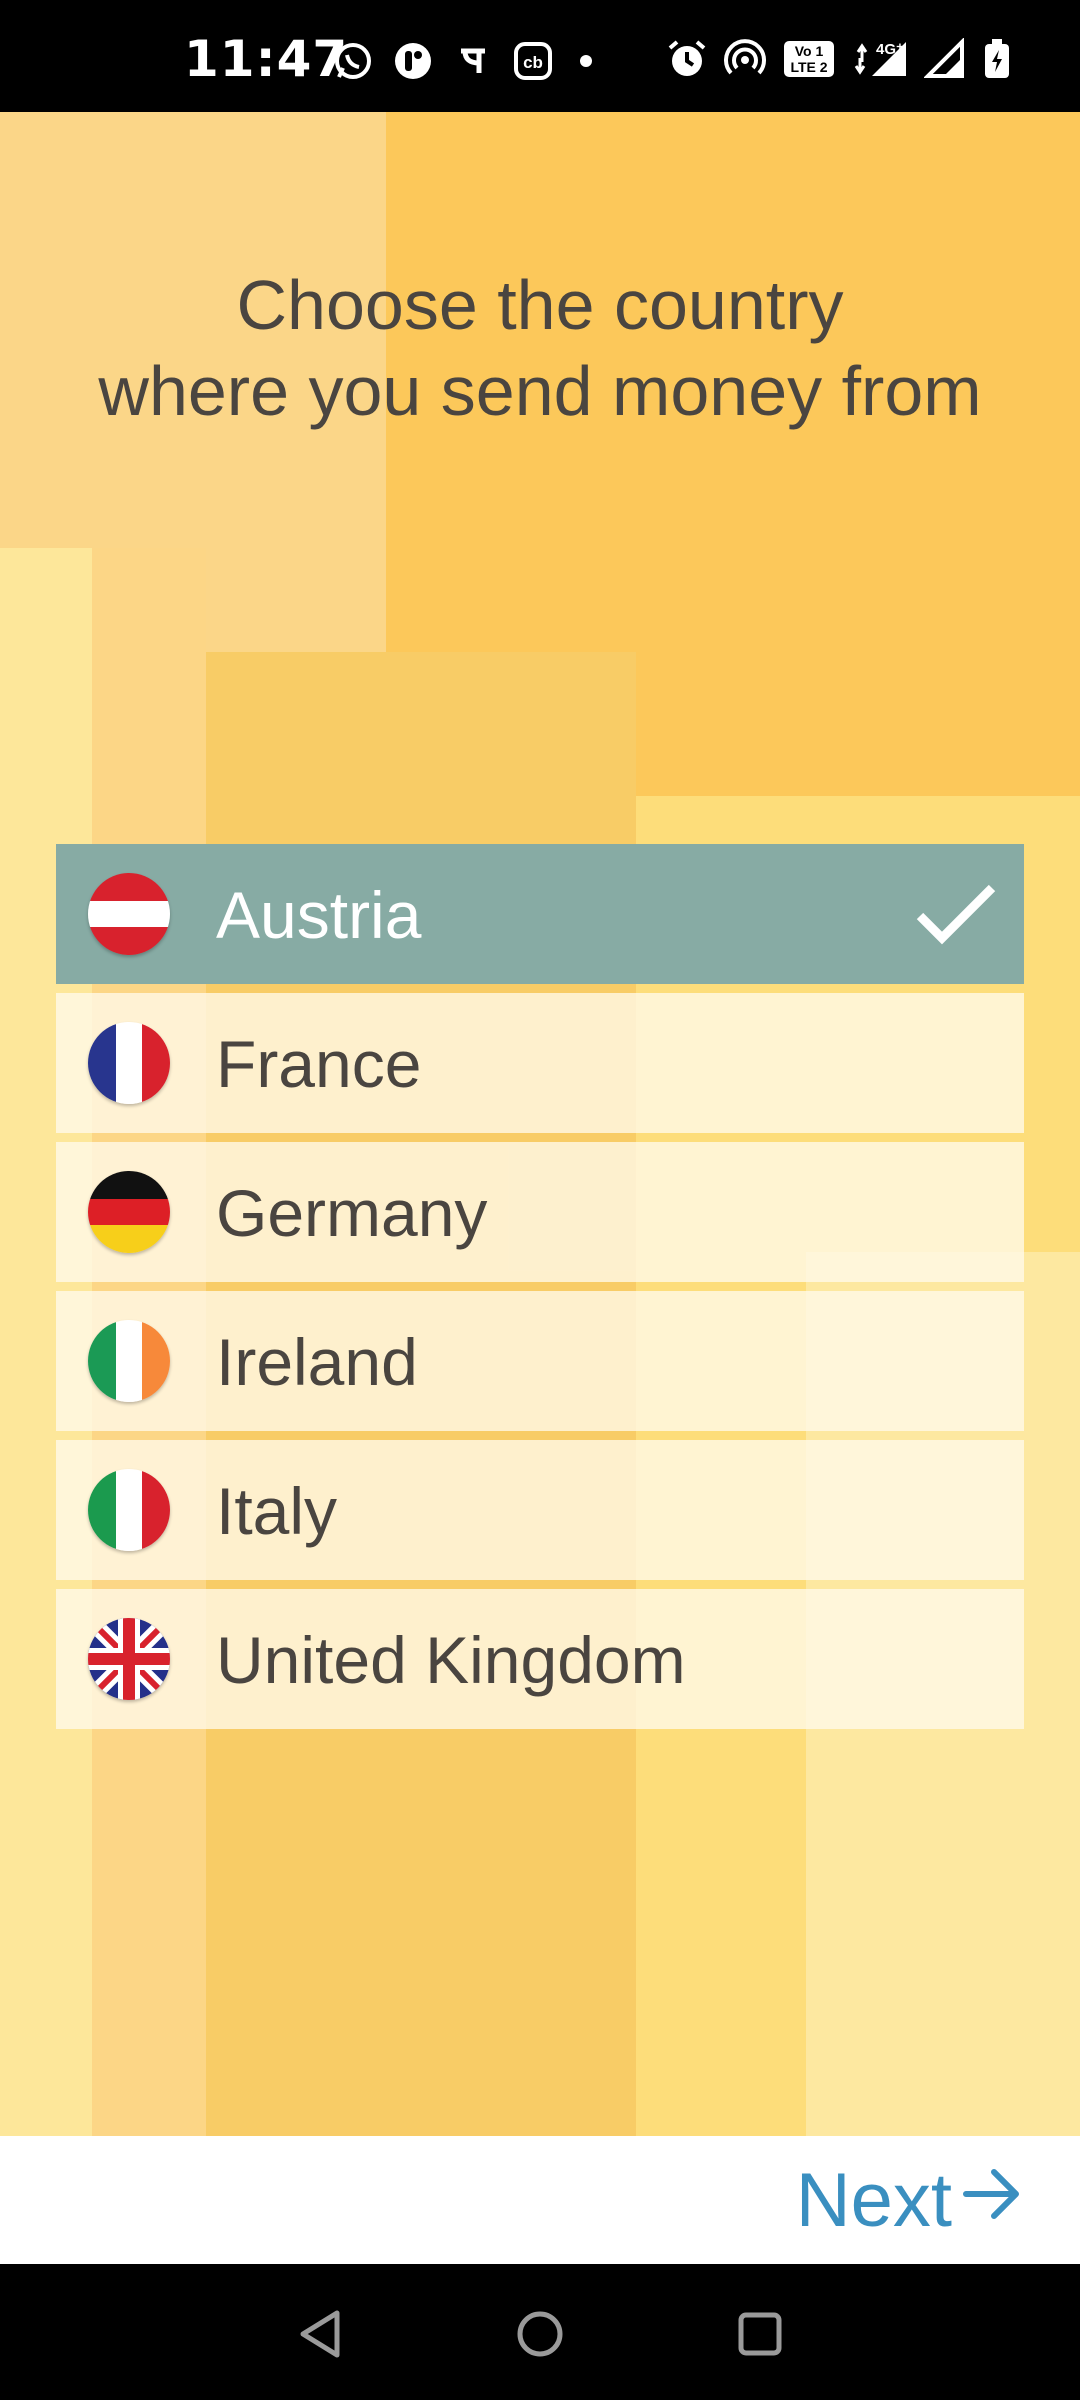 This screenshot has width=1080, height=2400. I want to click on bottom-action-bar: Next, so click(540, 2200).